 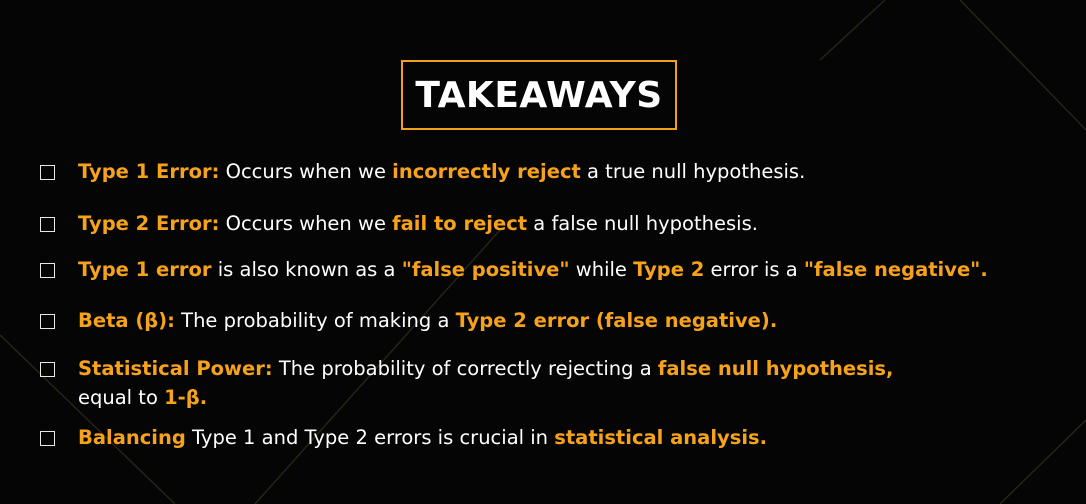 I want to click on highlight-text: false null hypothesis,, so click(x=775, y=368).